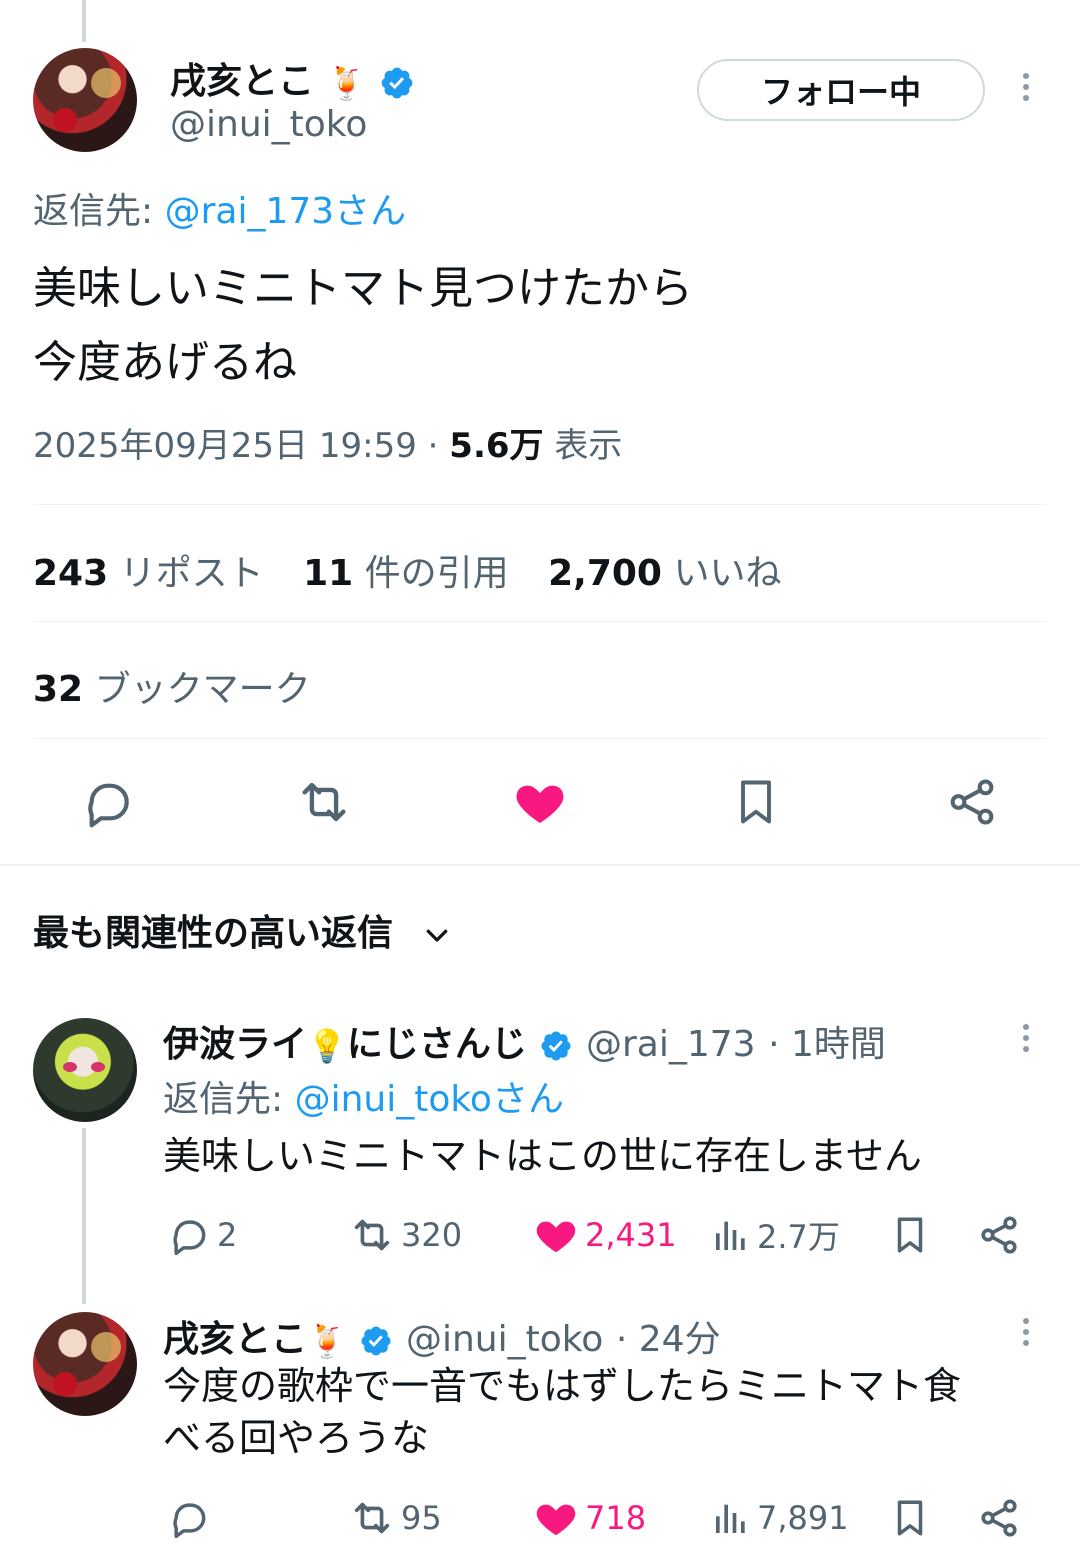 Image resolution: width=1080 pixels, height=1556 pixels. What do you see at coordinates (406, 573) in the screenshot?
I see `quotes-stat: 11 件の引用` at bounding box center [406, 573].